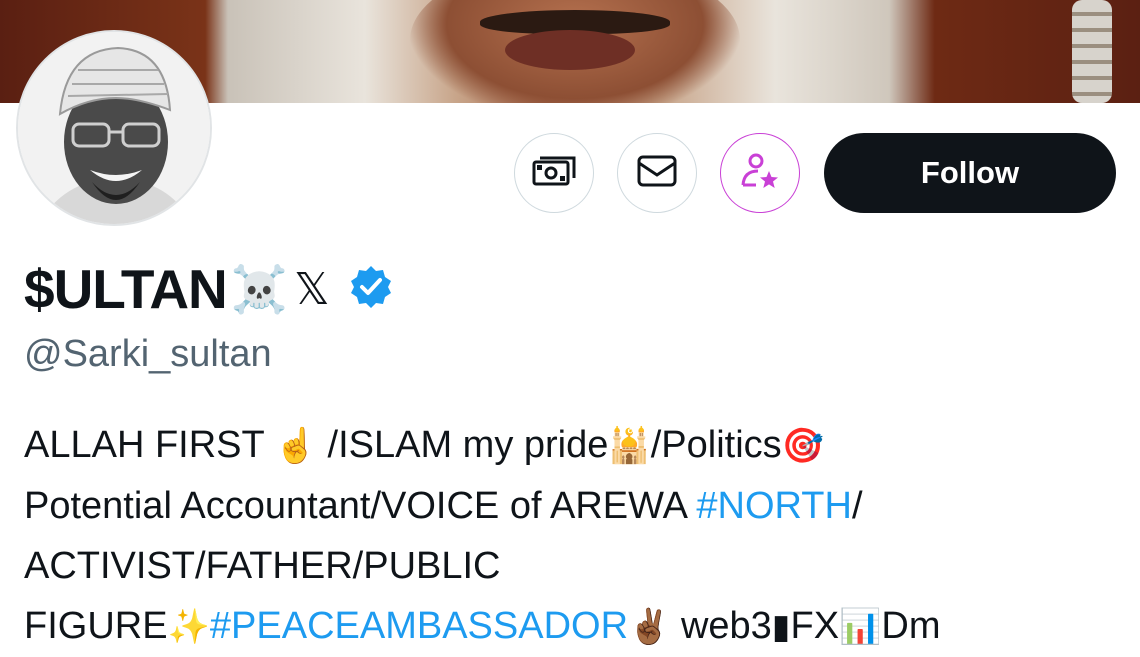  I want to click on bio-text: /, so click(857, 506).